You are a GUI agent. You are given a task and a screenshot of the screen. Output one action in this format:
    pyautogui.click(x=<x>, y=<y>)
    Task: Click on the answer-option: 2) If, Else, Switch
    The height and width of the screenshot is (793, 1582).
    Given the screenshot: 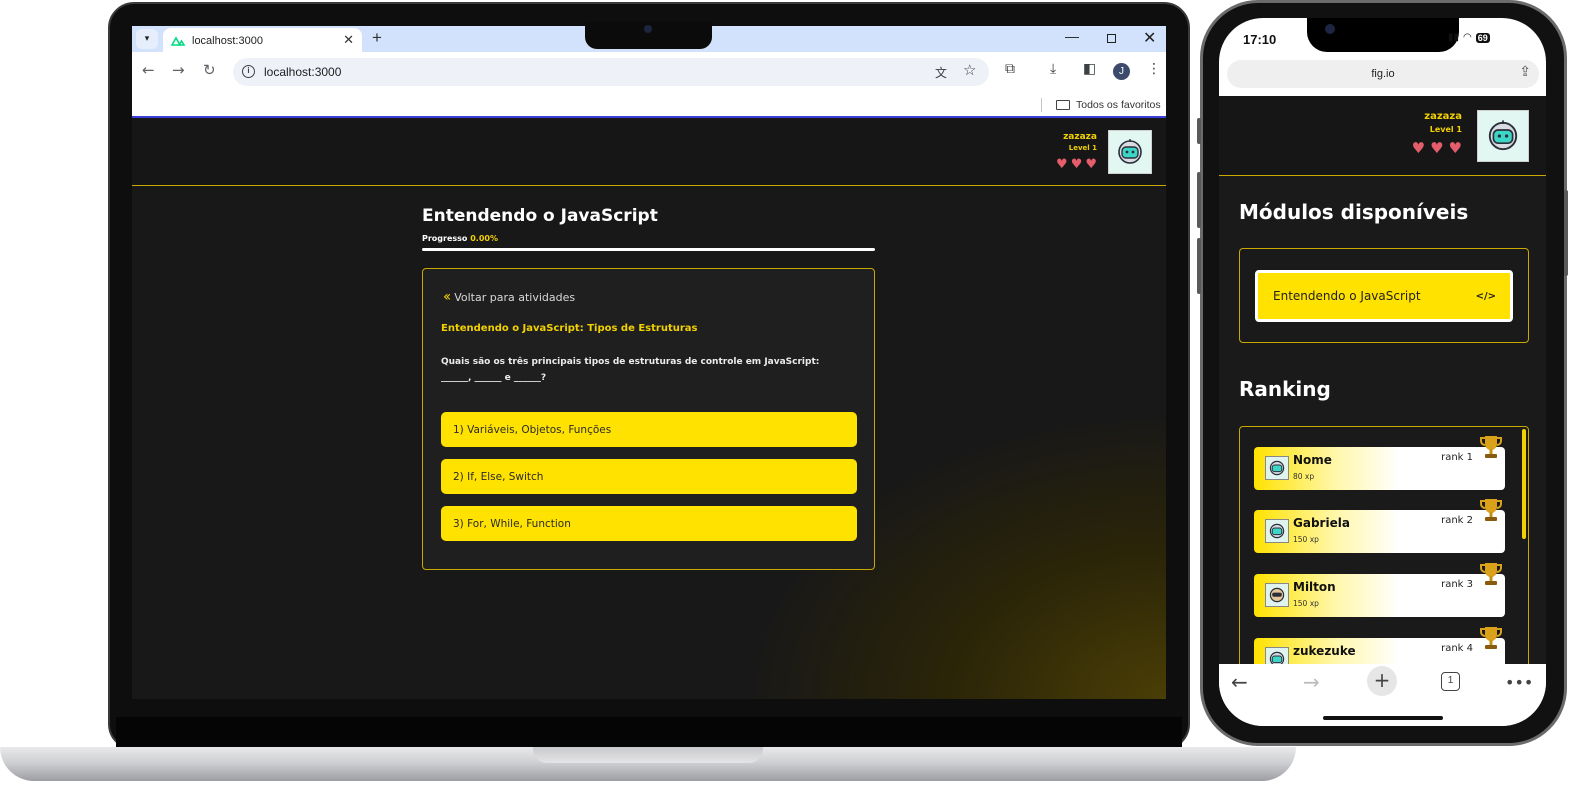 What is the action you would take?
    pyautogui.click(x=649, y=476)
    